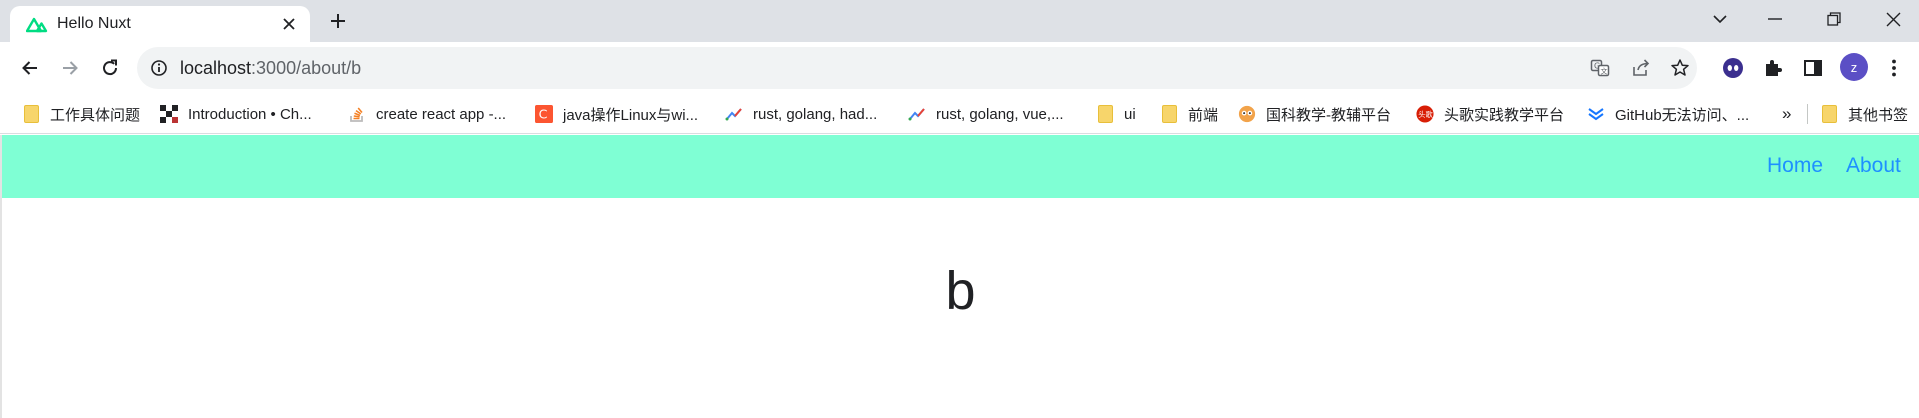 The image size is (1919, 418). Describe the element at coordinates (289, 24) in the screenshot. I see `close-tab-icon` at that location.